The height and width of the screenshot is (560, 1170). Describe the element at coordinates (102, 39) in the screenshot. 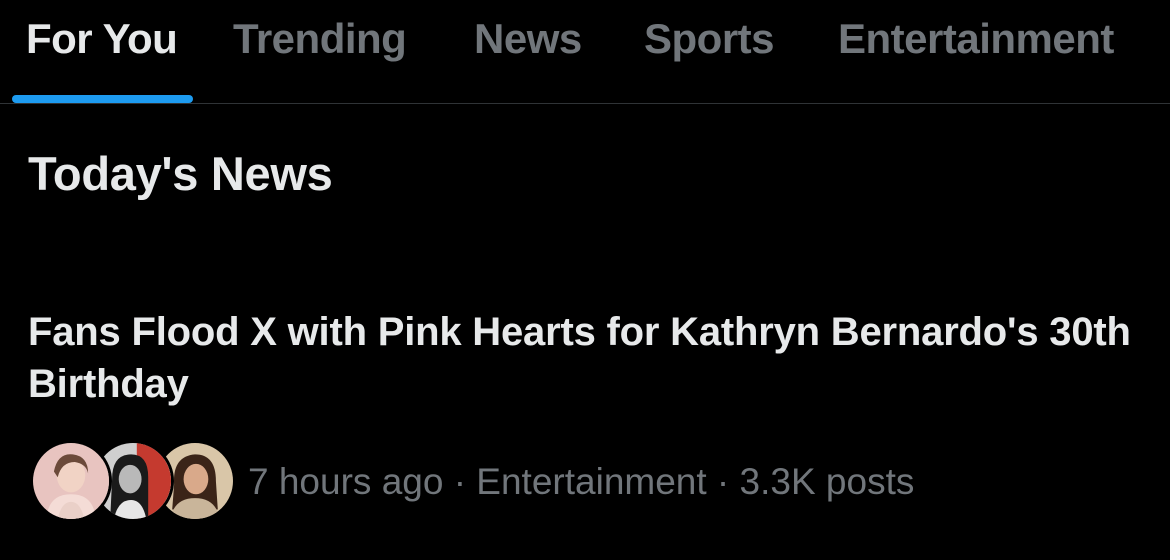

I see `tab-for-you: For You` at that location.